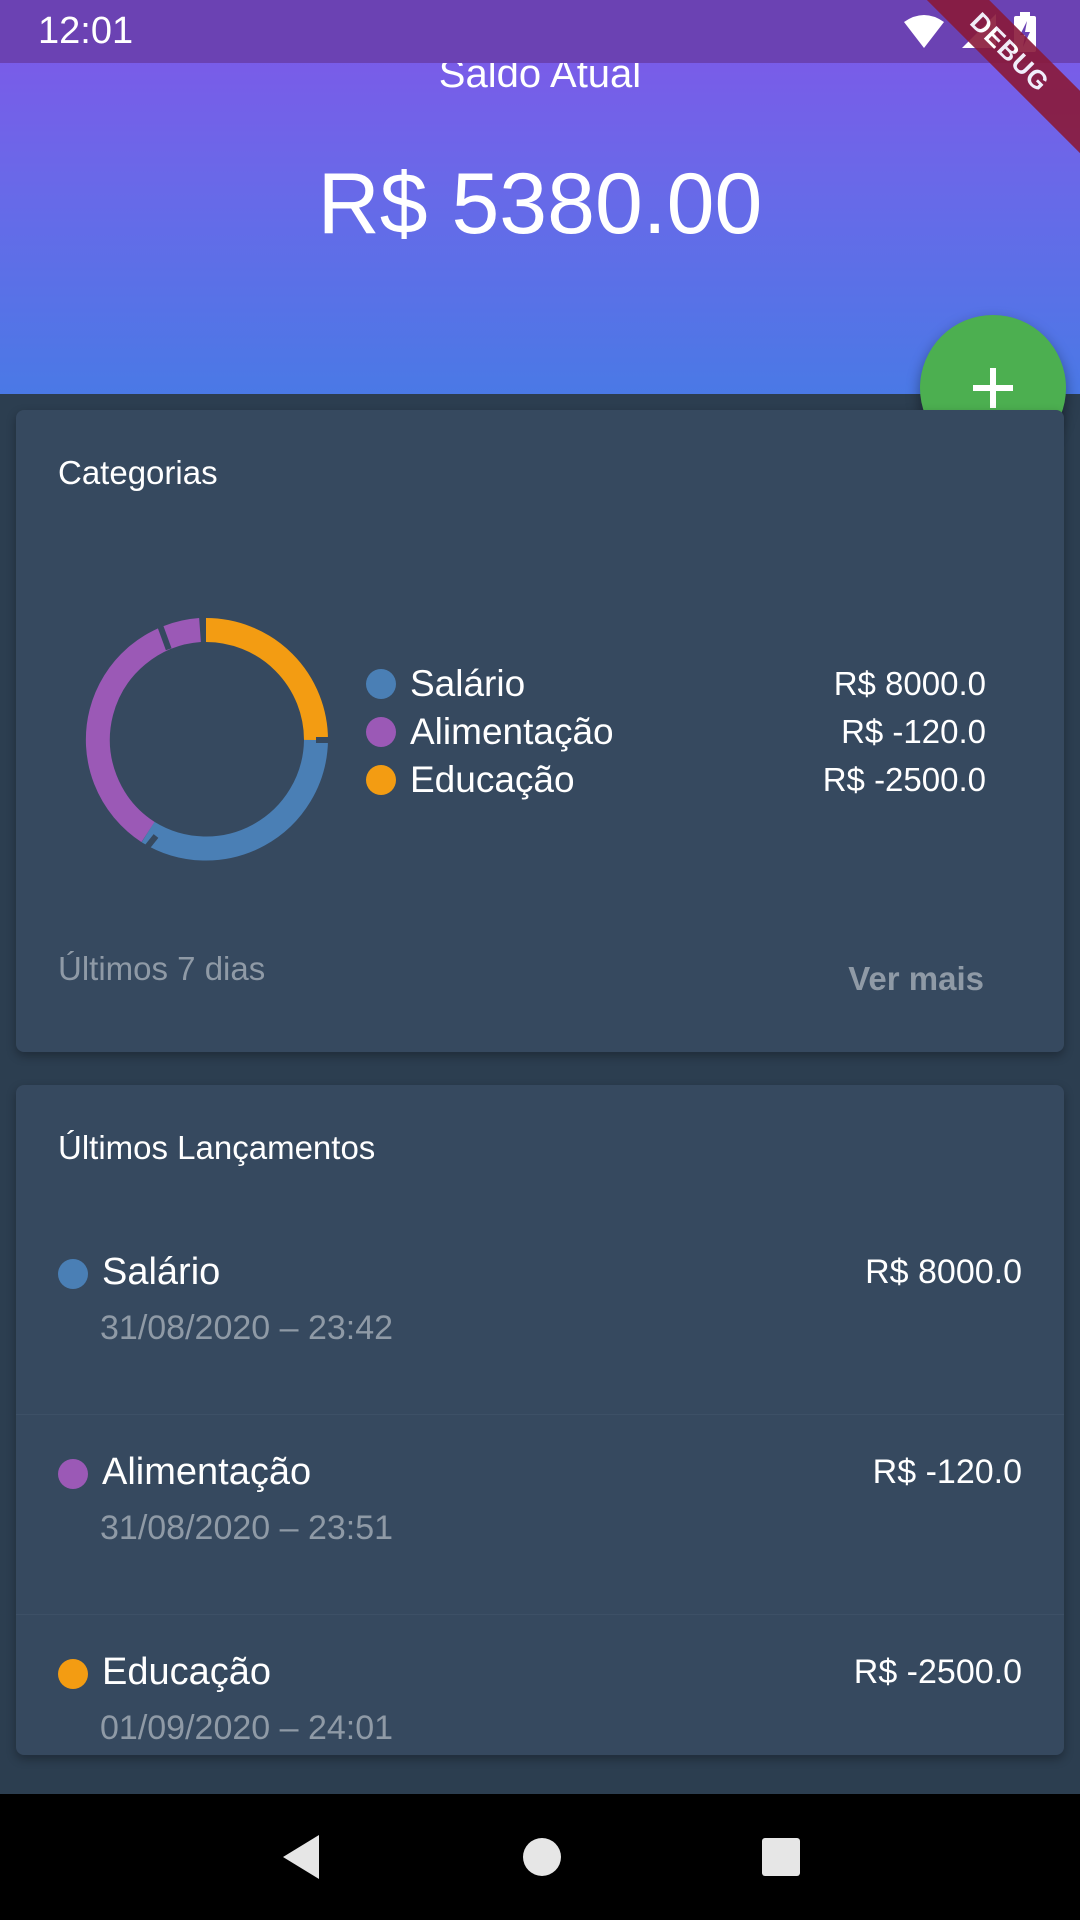 This screenshot has height=1920, width=1080. I want to click on back-icon, so click(301, 1857).